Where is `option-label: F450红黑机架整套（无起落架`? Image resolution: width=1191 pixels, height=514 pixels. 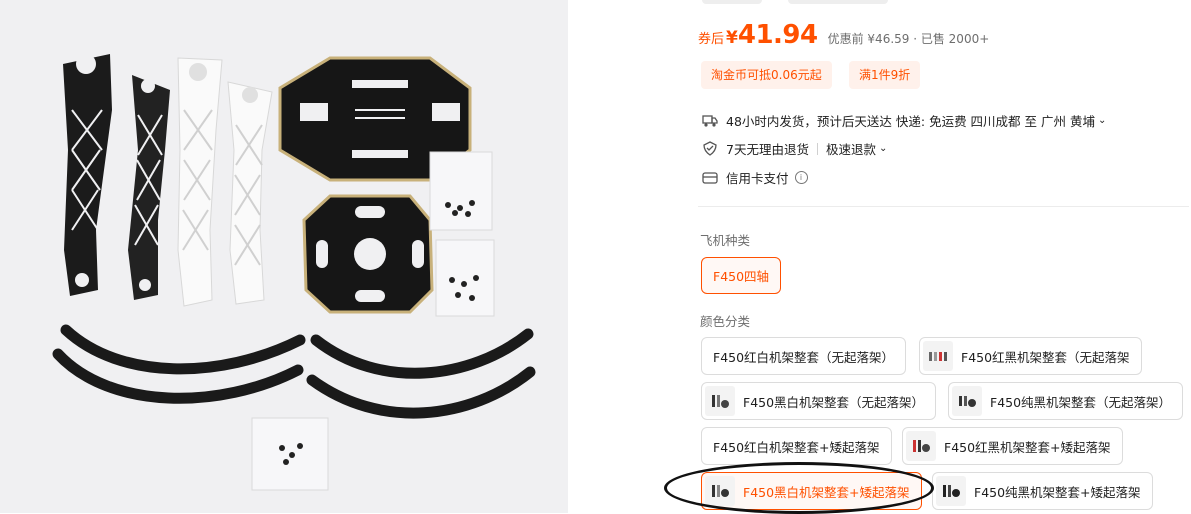 option-label: F450红黑机架整套（无起落架 is located at coordinates (1045, 357).